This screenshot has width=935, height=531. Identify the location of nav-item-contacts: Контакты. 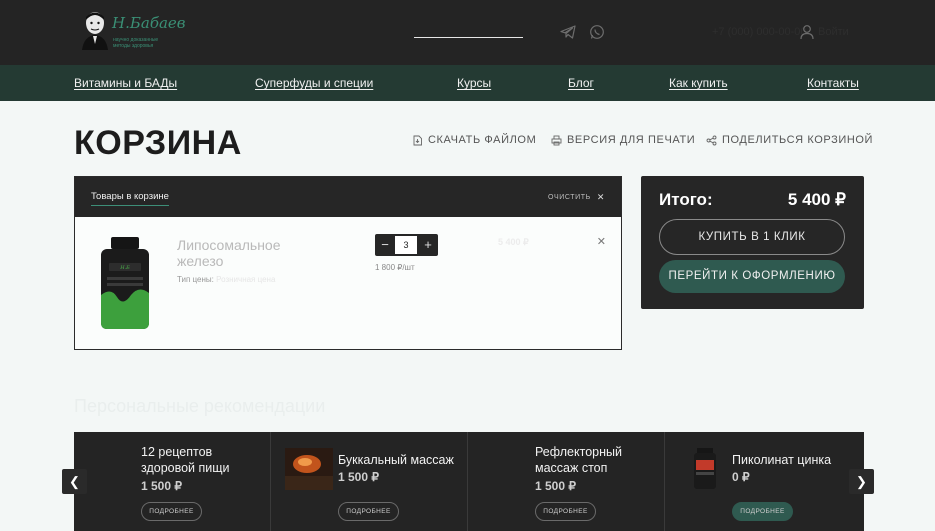
(833, 83).